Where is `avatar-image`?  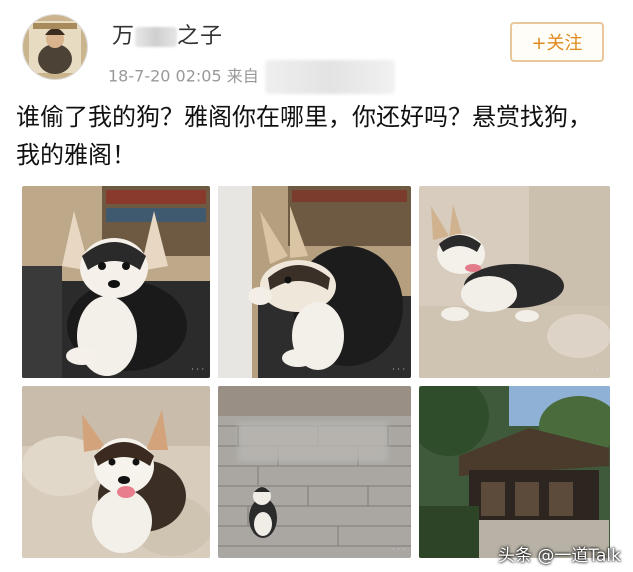 avatar-image is located at coordinates (55, 47).